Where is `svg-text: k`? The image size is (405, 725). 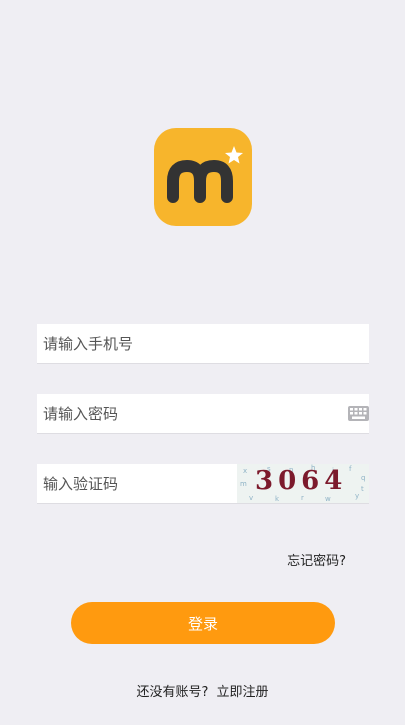
svg-text: k is located at coordinates (277, 499).